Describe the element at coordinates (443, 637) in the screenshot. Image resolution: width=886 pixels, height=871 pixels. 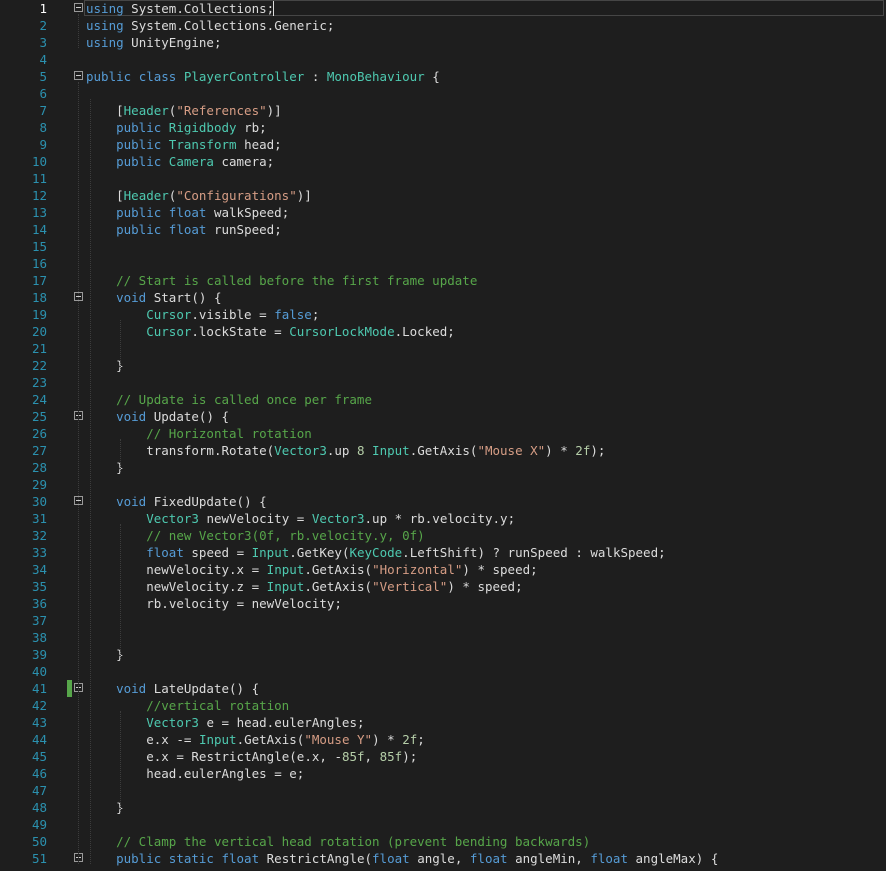
I see `code-line: 38` at that location.